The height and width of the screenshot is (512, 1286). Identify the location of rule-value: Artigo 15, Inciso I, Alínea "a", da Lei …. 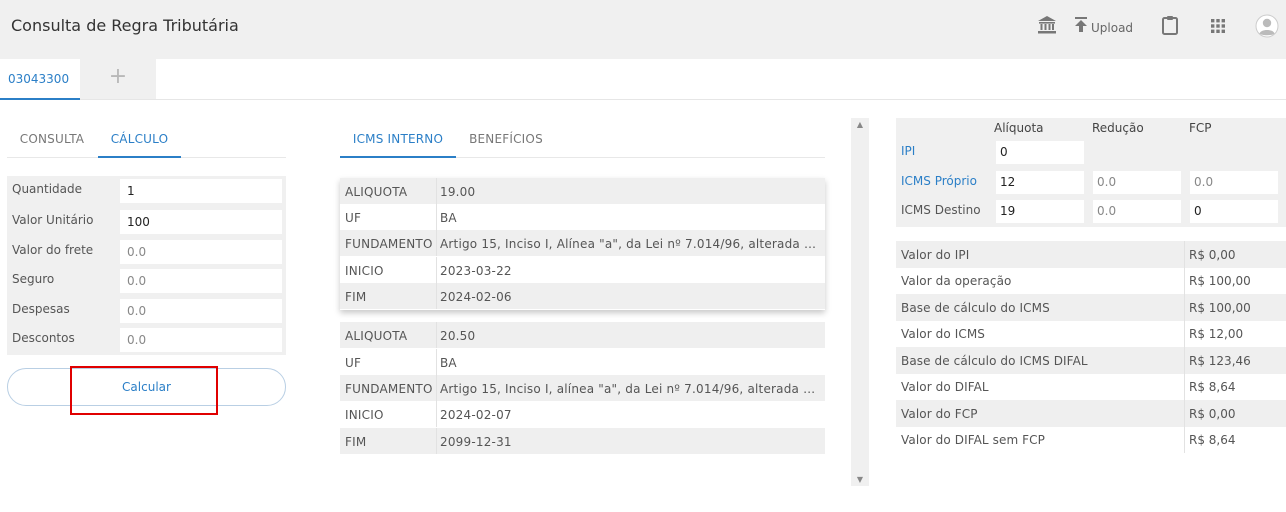
(631, 244).